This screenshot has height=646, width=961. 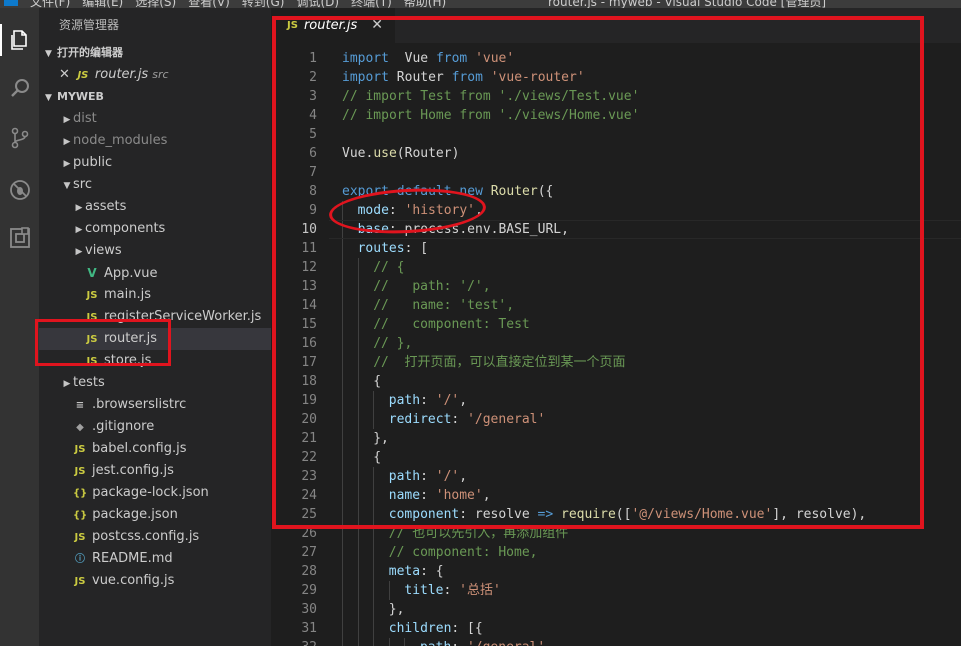 I want to click on code-text: import Router from 'vue-router', so click(x=463, y=77).